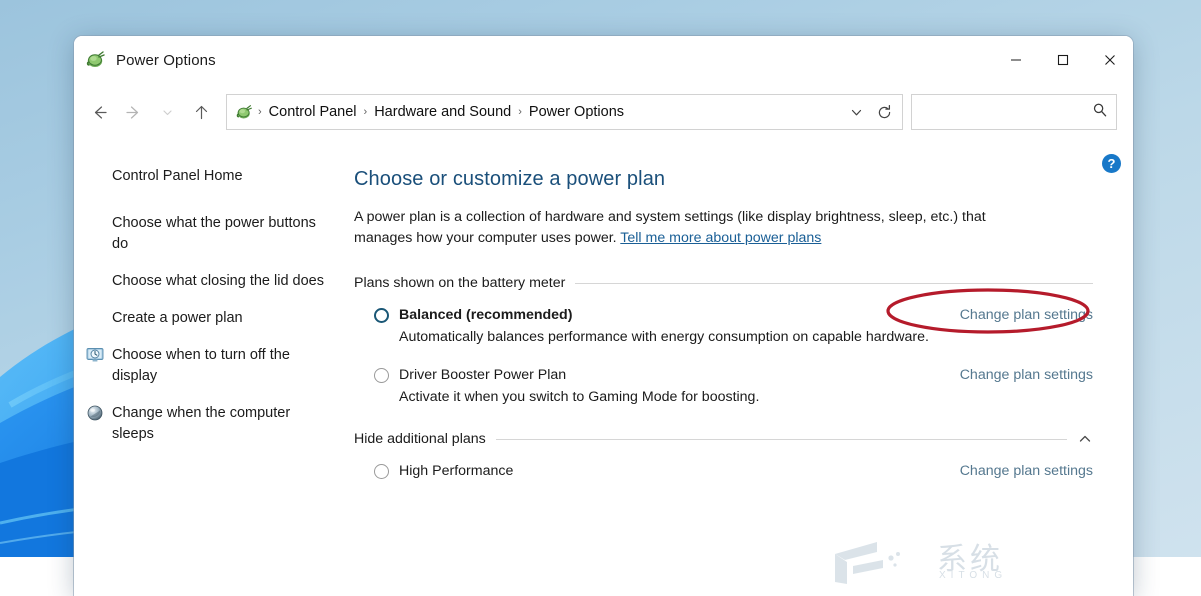 The height and width of the screenshot is (596, 1201). Describe the element at coordinates (133, 112) in the screenshot. I see `forward-arrow-icon` at that location.